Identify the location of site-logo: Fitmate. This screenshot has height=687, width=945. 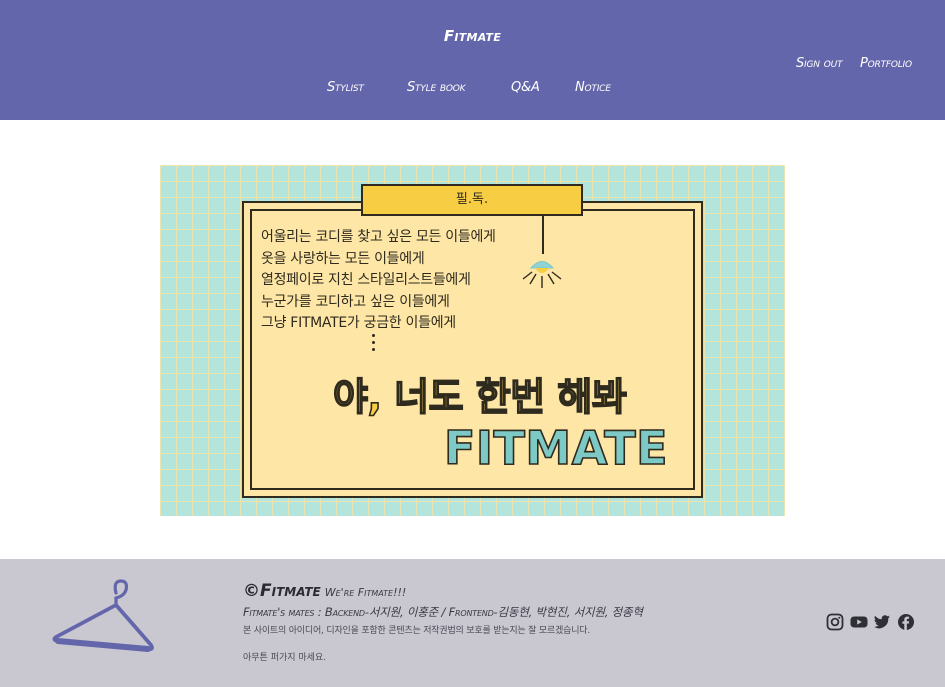
(472, 36).